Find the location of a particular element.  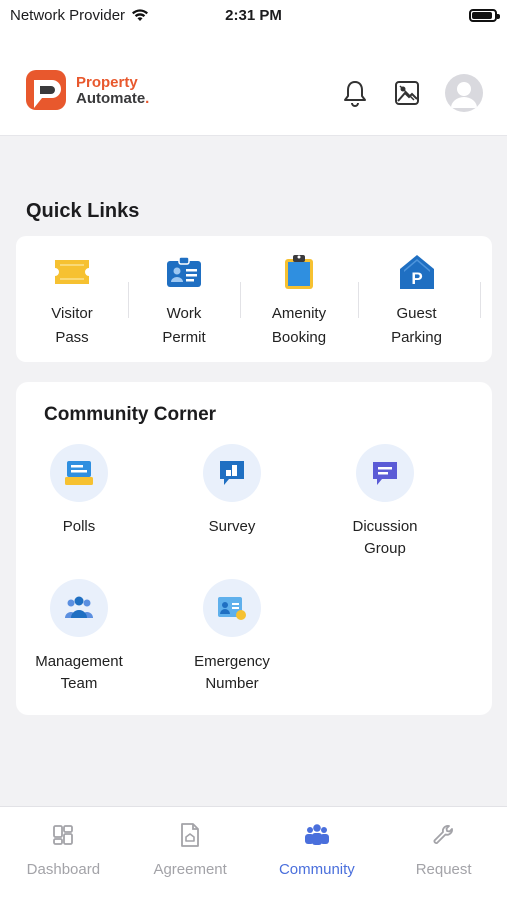

quick-link-label: Work Permit is located at coordinates (183, 326).